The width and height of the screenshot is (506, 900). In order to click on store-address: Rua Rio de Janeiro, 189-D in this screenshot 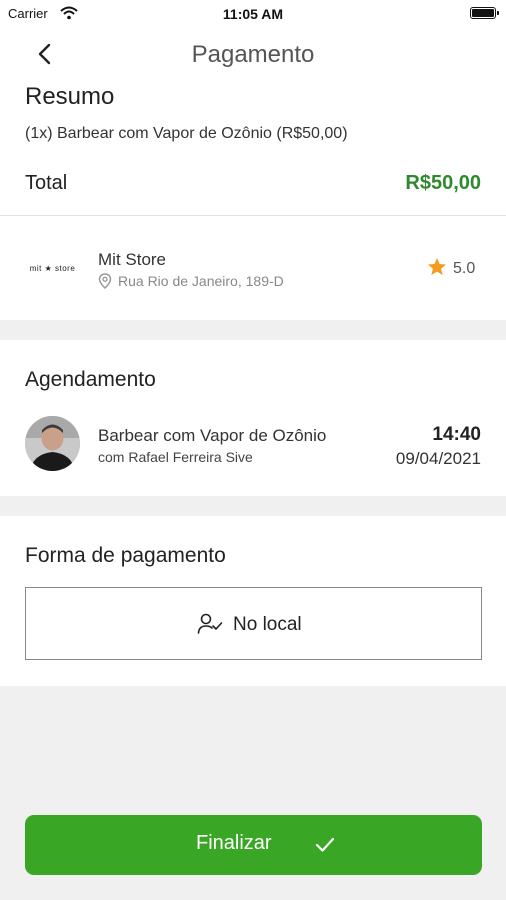, I will do `click(201, 281)`.